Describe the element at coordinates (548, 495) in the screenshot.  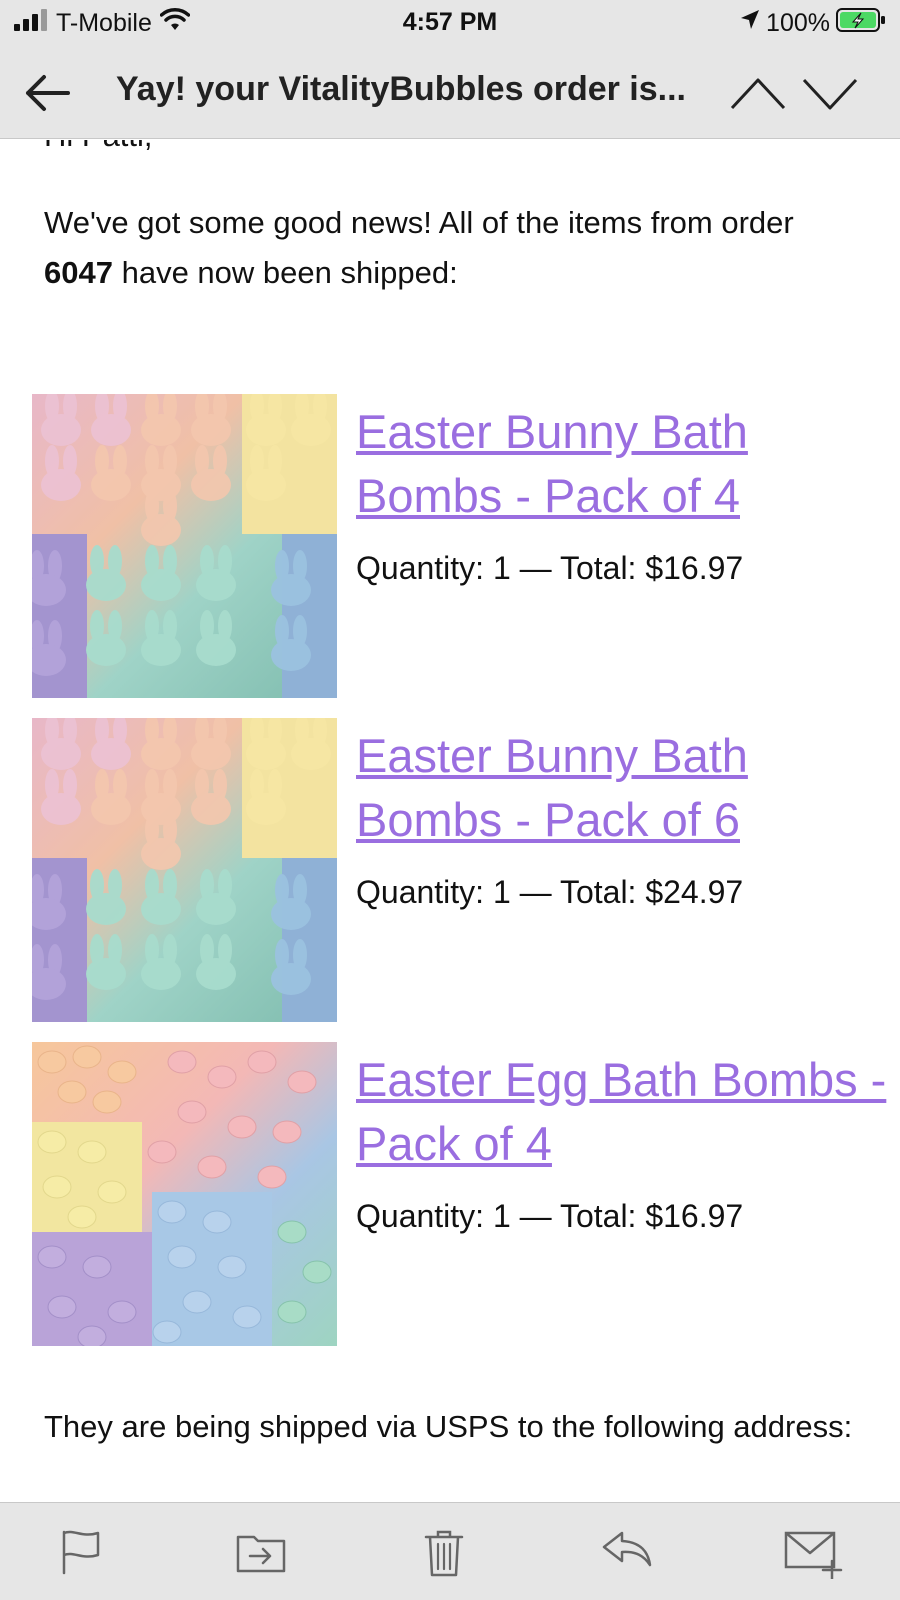
I see `product-name-line-2: Bombs - Pack of 4` at that location.